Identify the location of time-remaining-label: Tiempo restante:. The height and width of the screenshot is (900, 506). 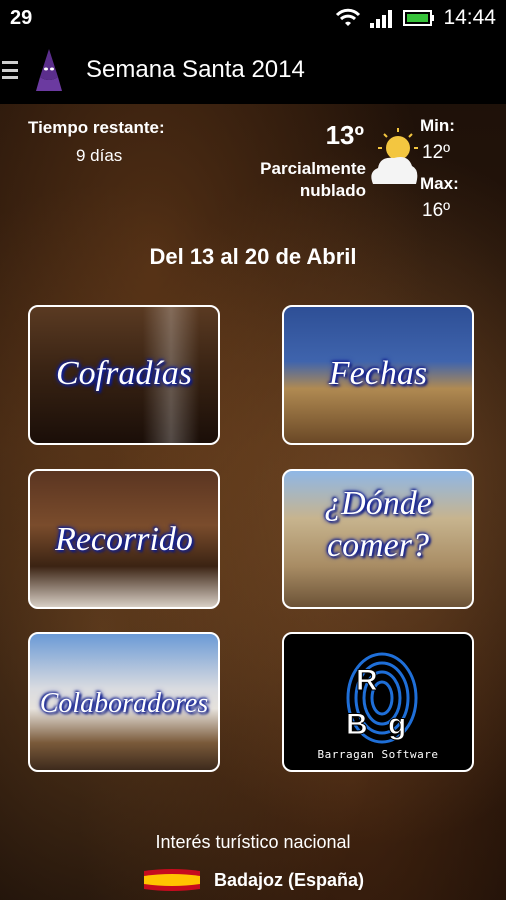
(96, 127).